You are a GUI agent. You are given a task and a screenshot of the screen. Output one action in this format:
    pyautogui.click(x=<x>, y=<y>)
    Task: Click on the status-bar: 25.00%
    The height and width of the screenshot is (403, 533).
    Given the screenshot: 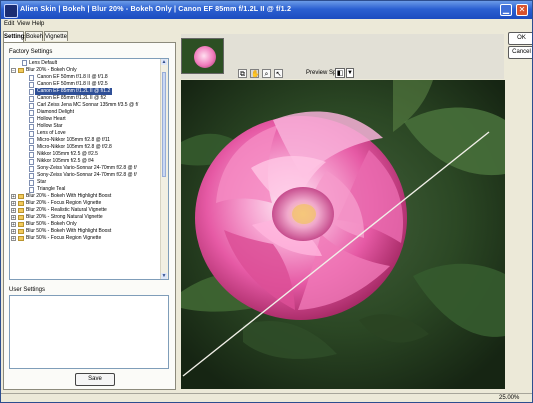 What is the action you would take?
    pyautogui.click(x=266, y=397)
    